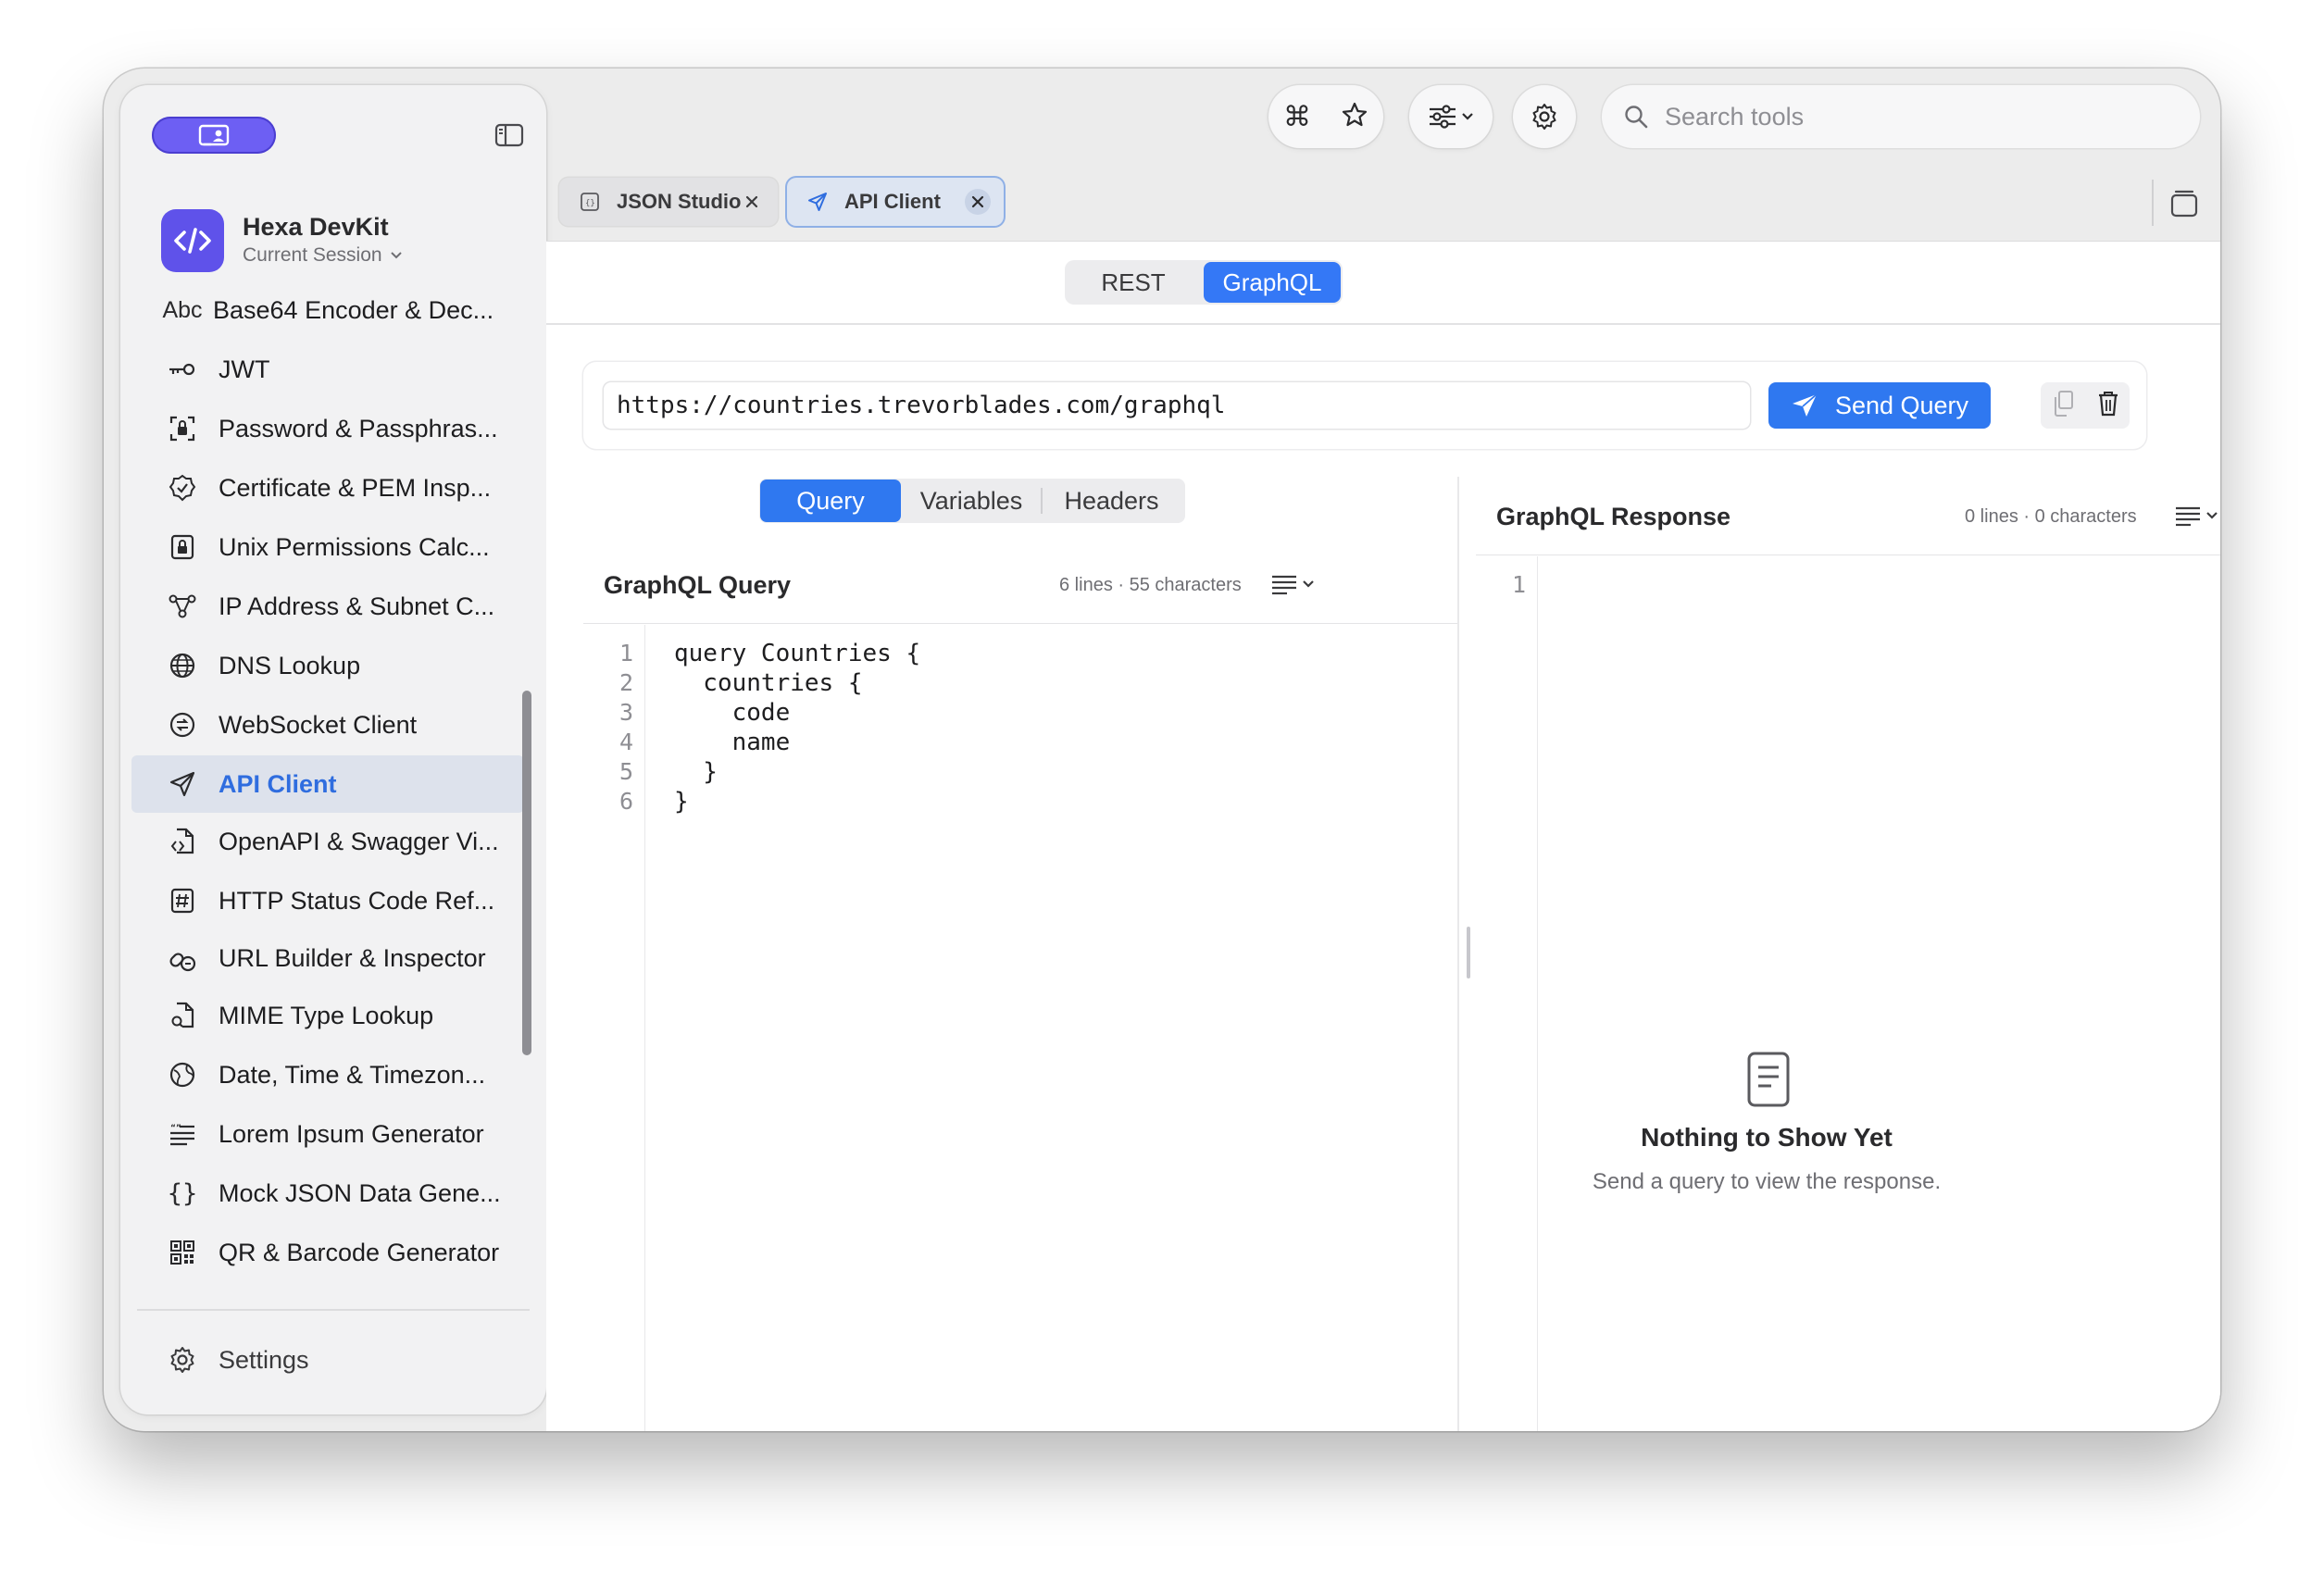  What do you see at coordinates (327, 1134) in the screenshot?
I see `sidebar-item-lorem-ipsum: “” Lorem Ipsum Generator` at bounding box center [327, 1134].